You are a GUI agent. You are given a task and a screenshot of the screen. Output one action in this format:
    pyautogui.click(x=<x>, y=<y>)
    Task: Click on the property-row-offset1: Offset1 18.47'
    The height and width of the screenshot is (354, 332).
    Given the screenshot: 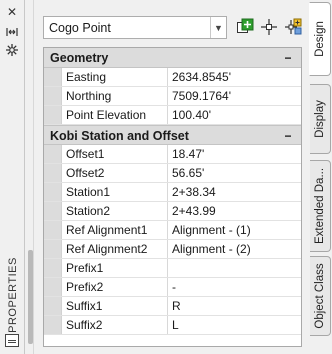 What is the action you would take?
    pyautogui.click(x=172, y=154)
    